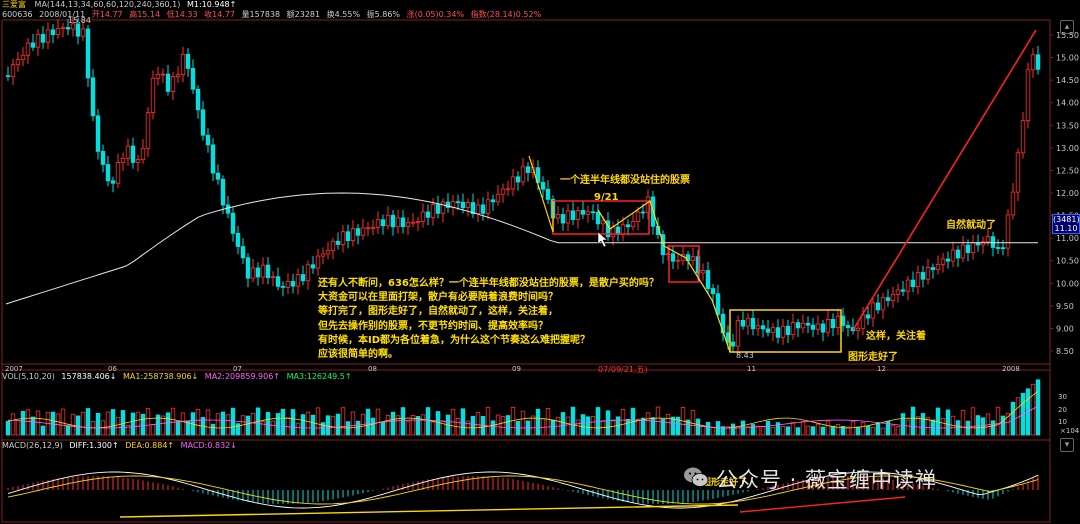 Image resolution: width=1080 pixels, height=524 pixels. I want to click on change-value: 涨(0.05)0.34%, so click(435, 14).